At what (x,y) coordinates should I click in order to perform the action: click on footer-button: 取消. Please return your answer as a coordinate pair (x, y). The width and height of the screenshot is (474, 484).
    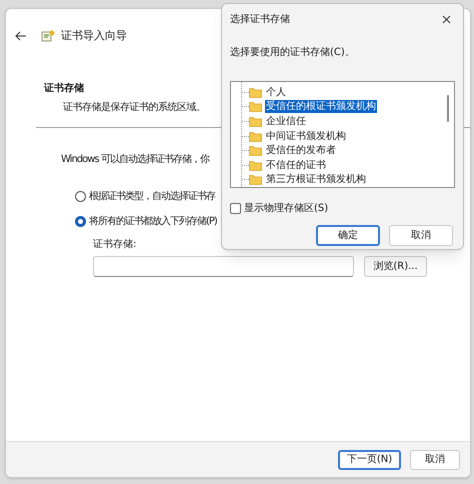
    Looking at the image, I should click on (435, 460).